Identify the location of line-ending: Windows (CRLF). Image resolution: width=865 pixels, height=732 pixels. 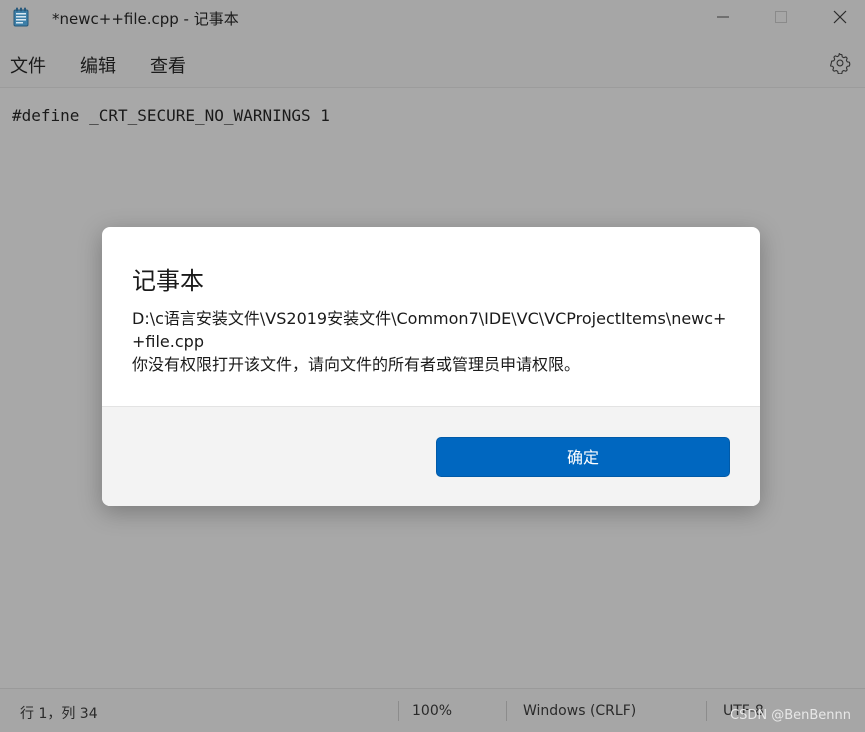
(580, 711).